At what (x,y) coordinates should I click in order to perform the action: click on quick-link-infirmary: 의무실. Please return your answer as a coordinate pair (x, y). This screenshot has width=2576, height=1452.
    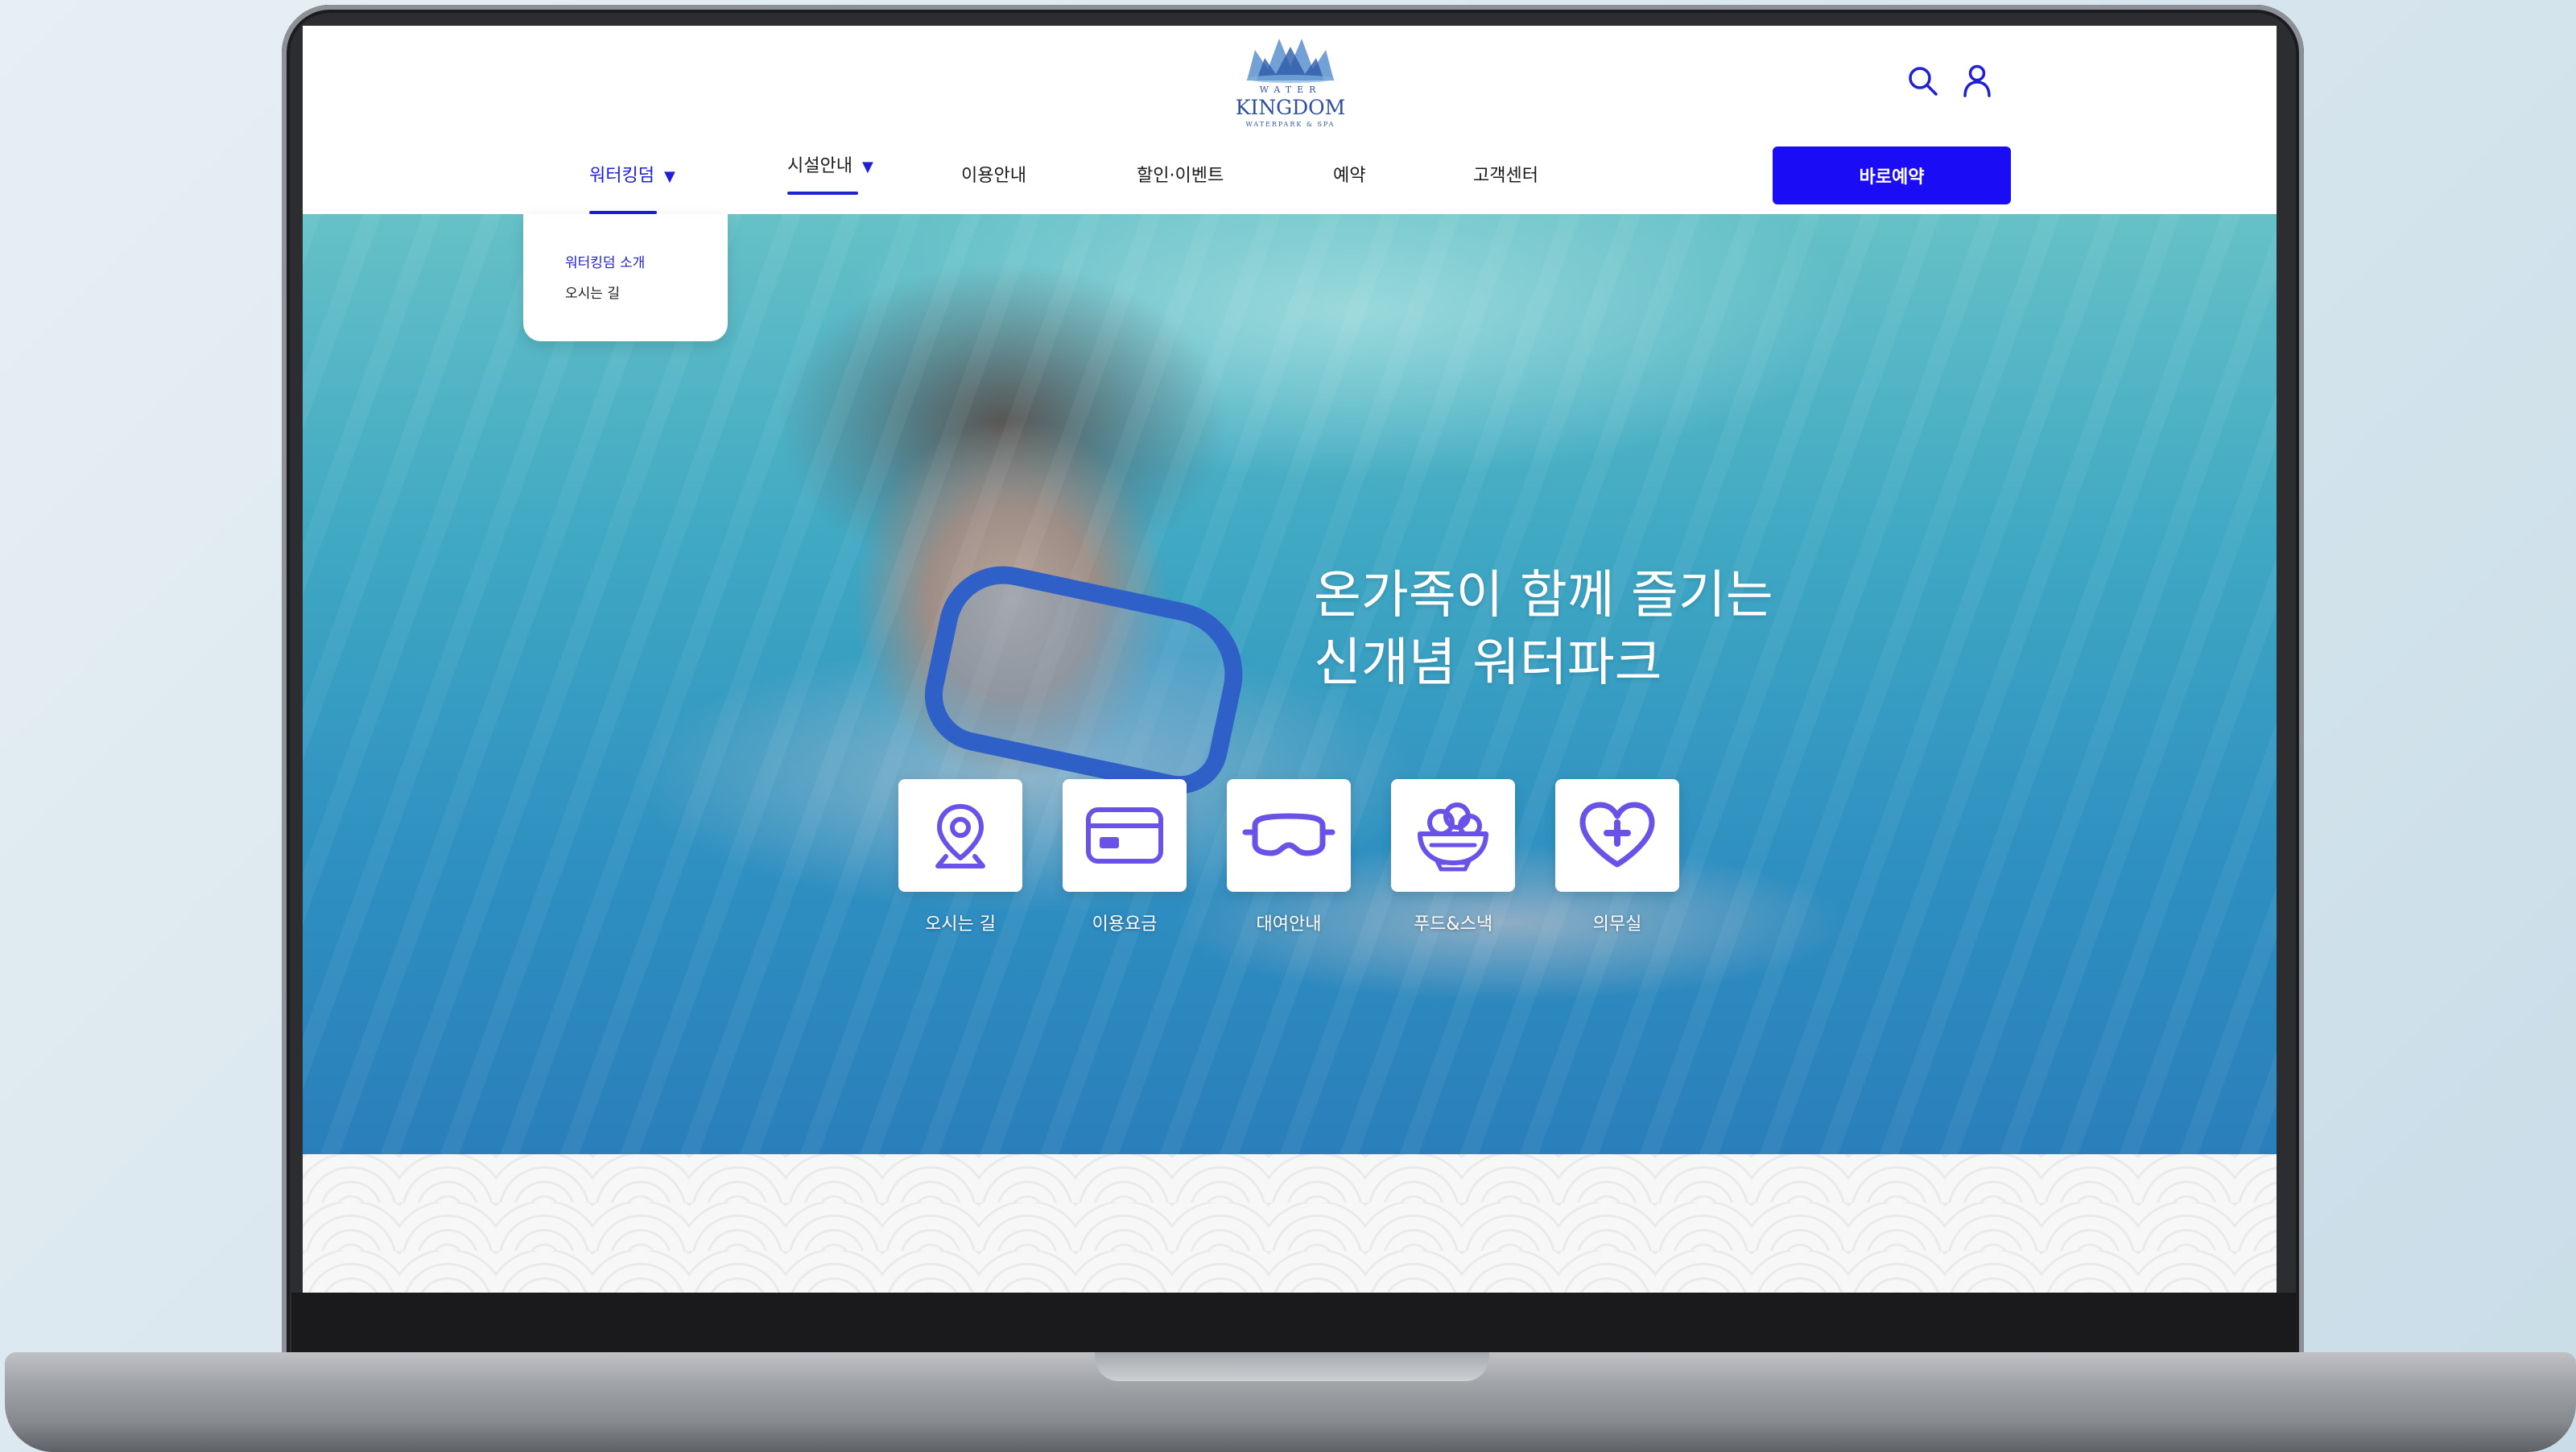
    Looking at the image, I should click on (1617, 857).